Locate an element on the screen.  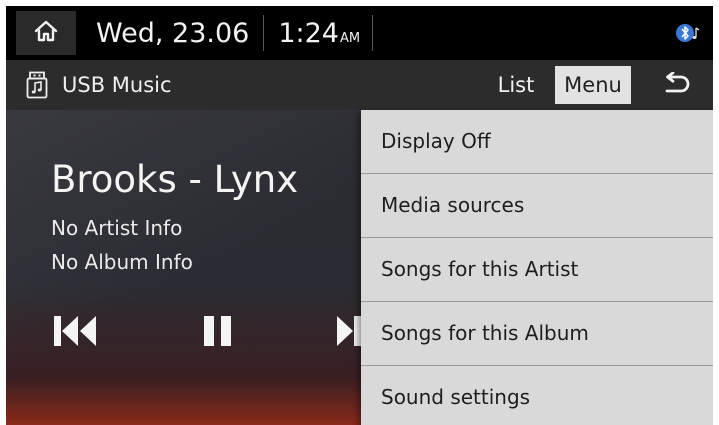
pause-icon is located at coordinates (217, 331).